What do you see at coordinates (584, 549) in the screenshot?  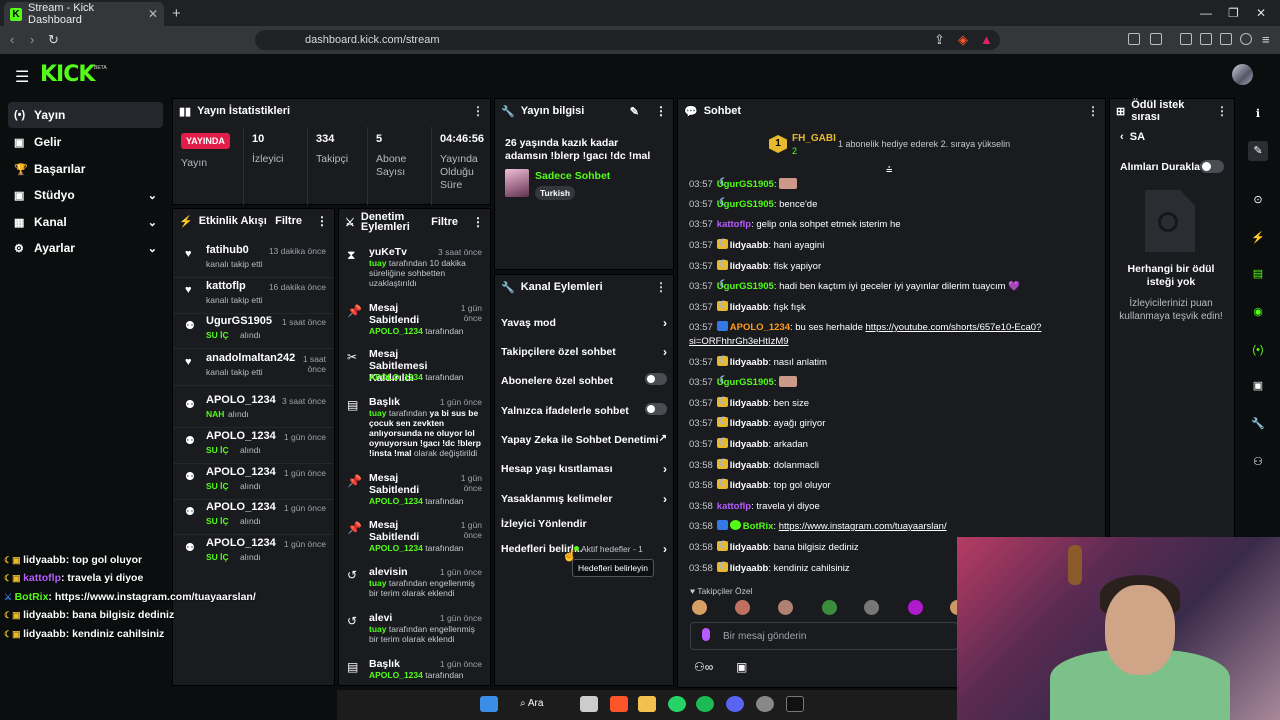 I see `channel-action-9: Hedefleri belirl... › Aktif hedefler - 1` at bounding box center [584, 549].